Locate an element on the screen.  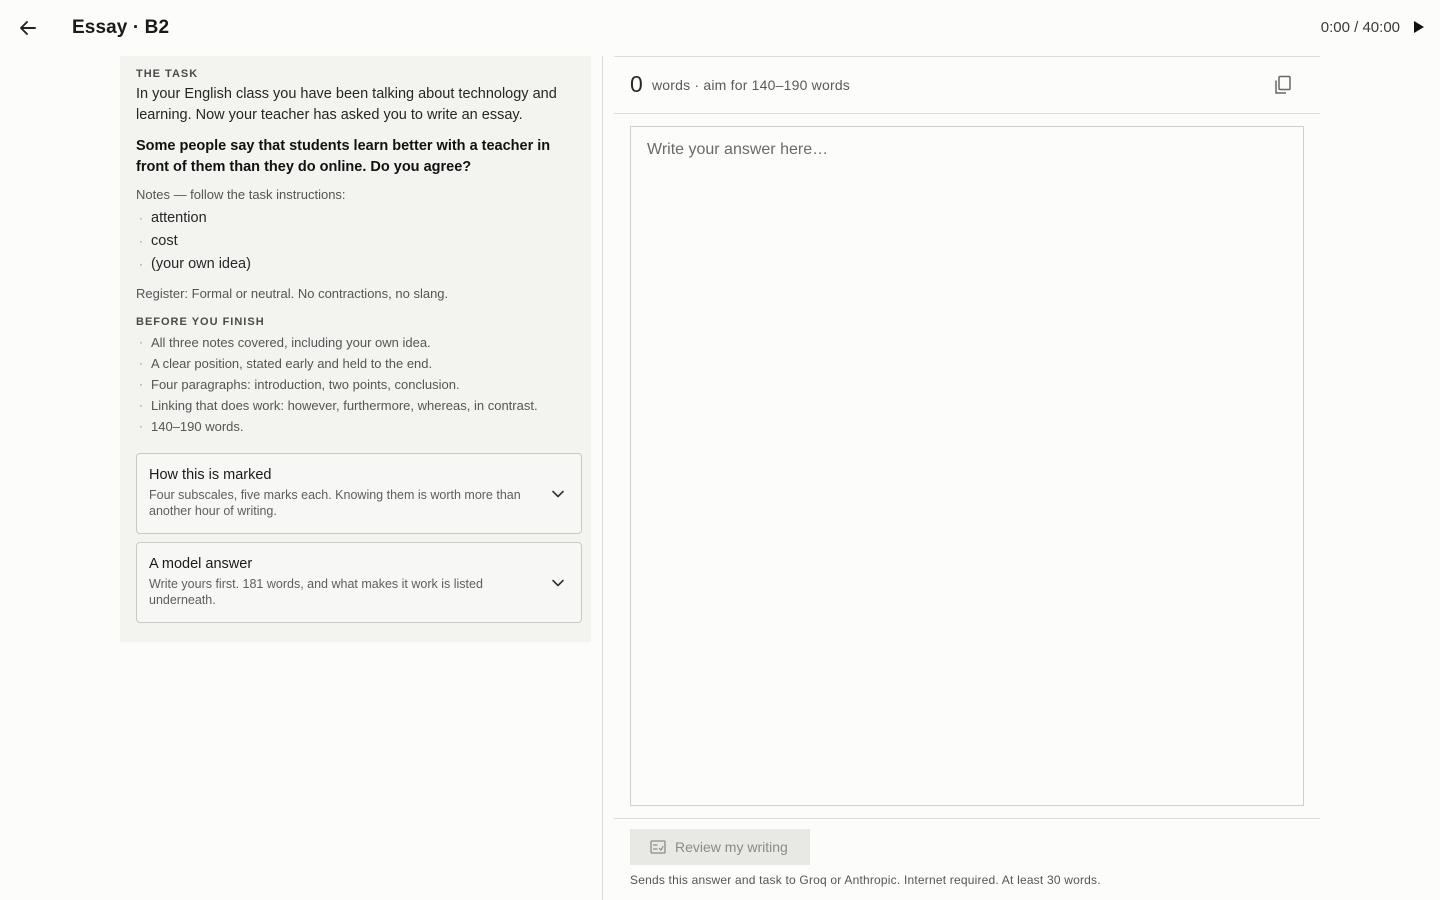
note-text: attention is located at coordinates (179, 218).